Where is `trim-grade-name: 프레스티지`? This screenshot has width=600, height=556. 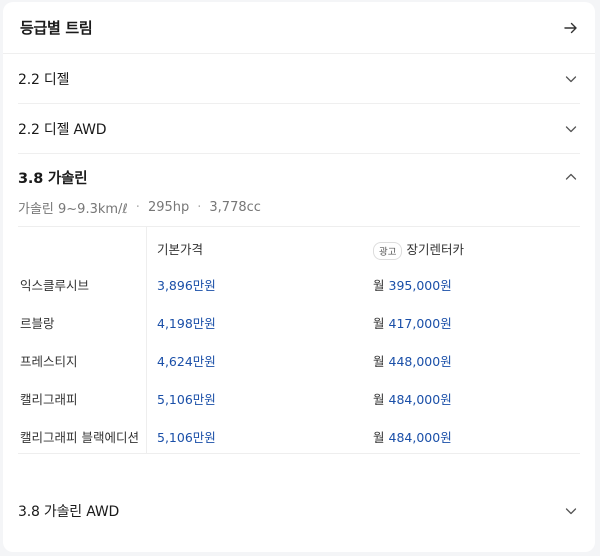
trim-grade-name: 프레스티지 is located at coordinates (49, 361).